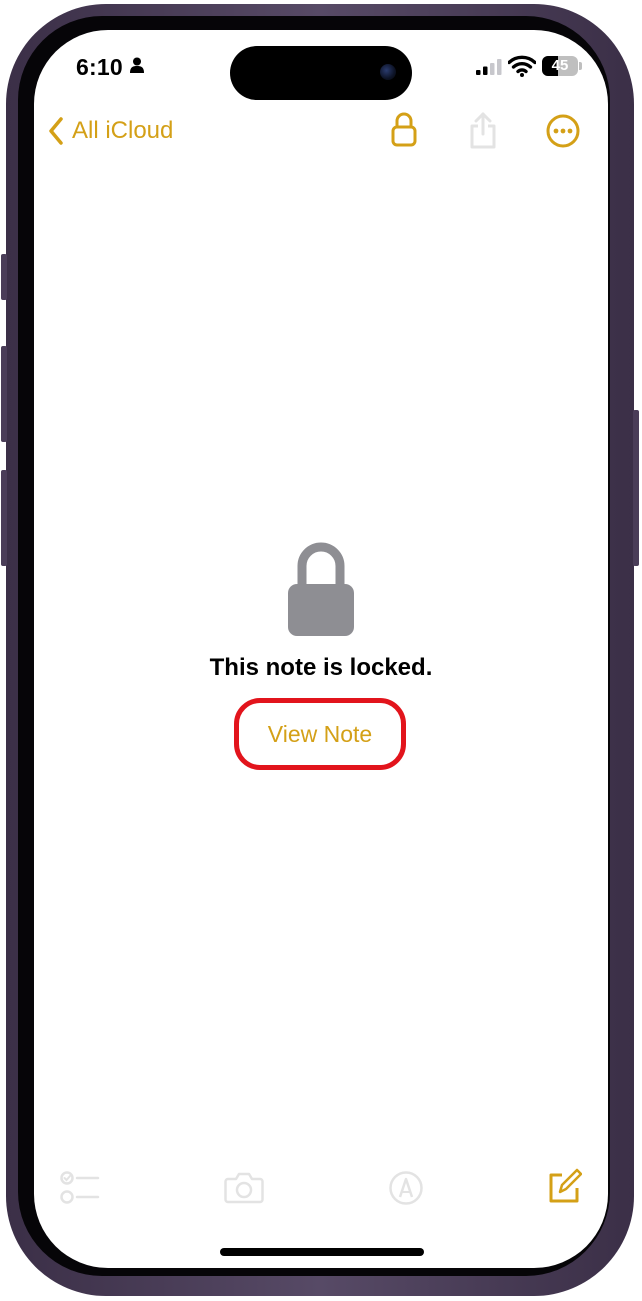 This screenshot has height=1301, width=642. What do you see at coordinates (404, 130) in the screenshot?
I see `lock-icon` at bounding box center [404, 130].